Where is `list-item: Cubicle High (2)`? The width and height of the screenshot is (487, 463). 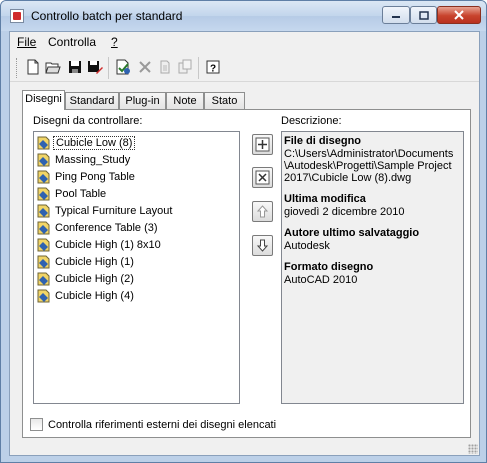 list-item: Cubicle High (2) is located at coordinates (86, 278).